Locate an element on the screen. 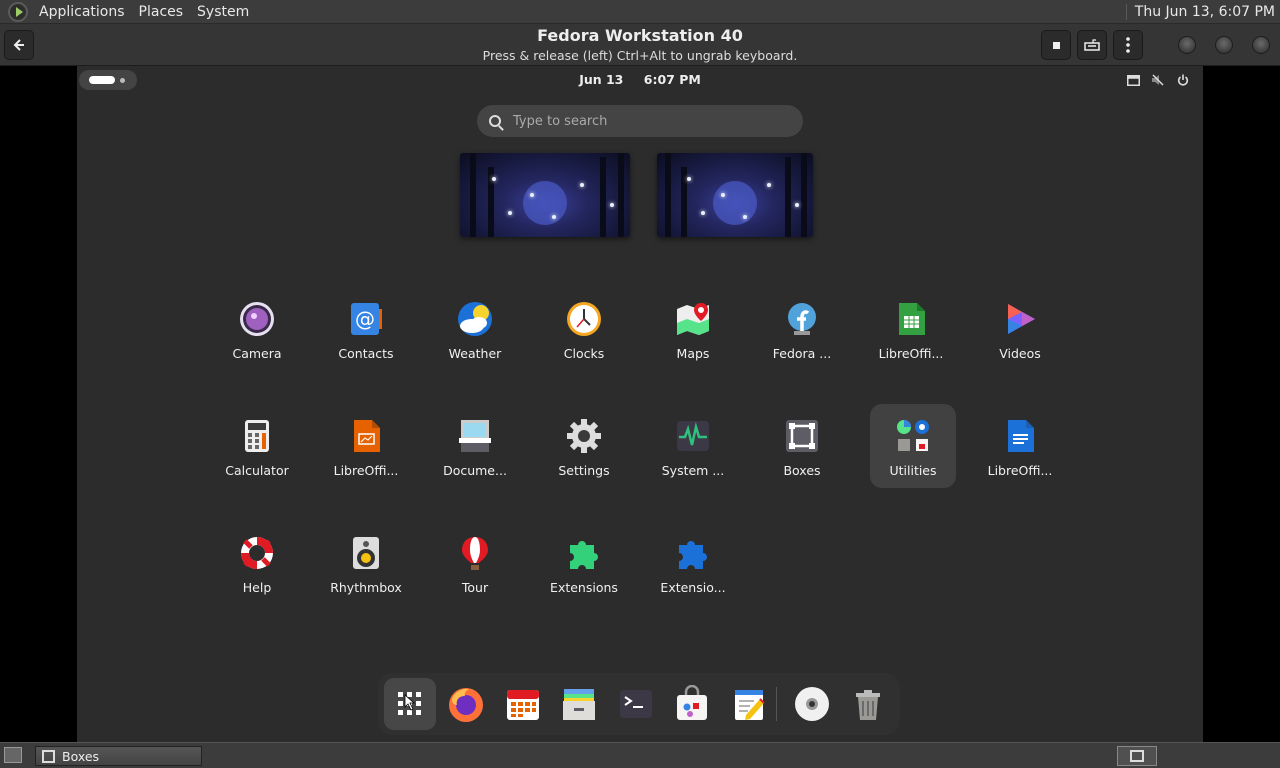 This screenshot has height=768, width=1280. app-calculator: Calculator is located at coordinates (257, 446).